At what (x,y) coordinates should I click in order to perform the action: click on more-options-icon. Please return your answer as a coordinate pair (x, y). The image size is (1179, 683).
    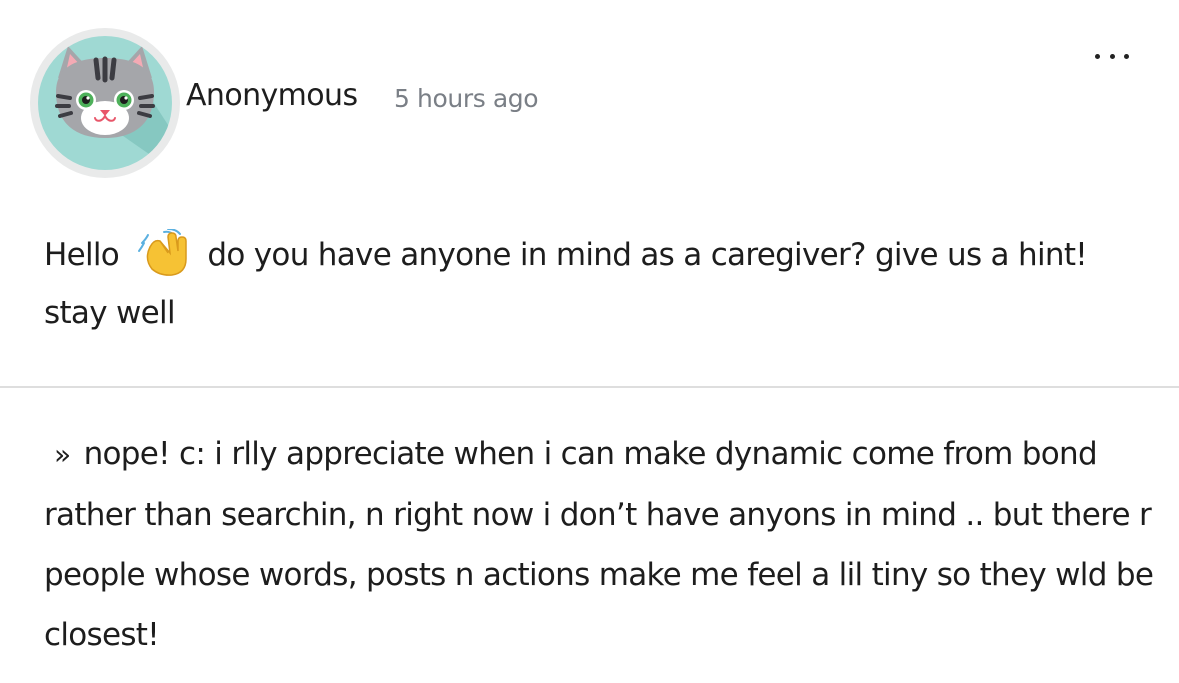
    Looking at the image, I should click on (1112, 56).